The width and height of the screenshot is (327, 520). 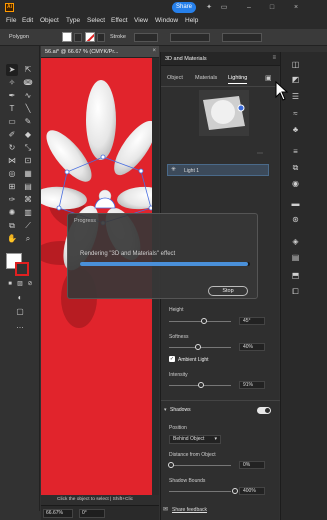 What do you see at coordinates (295, 291) in the screenshot?
I see `links-icon: ⧠` at bounding box center [295, 291].